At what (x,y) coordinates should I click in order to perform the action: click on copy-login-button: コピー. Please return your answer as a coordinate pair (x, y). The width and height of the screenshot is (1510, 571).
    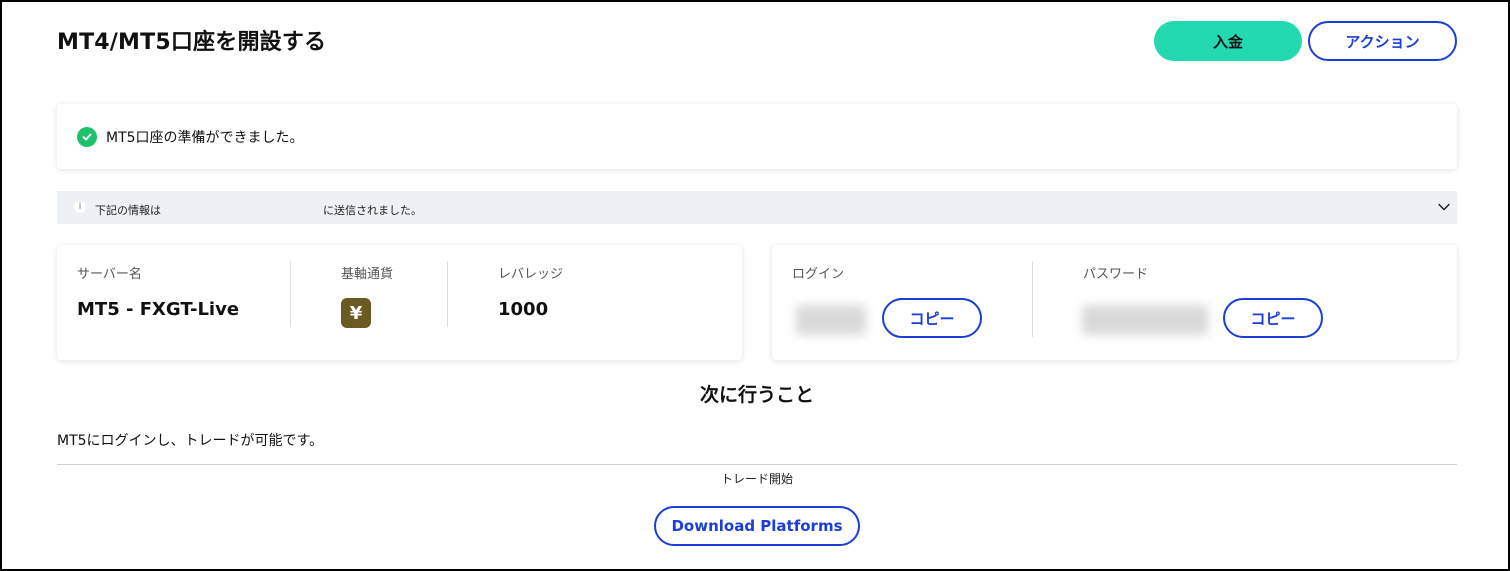
    Looking at the image, I should click on (932, 318).